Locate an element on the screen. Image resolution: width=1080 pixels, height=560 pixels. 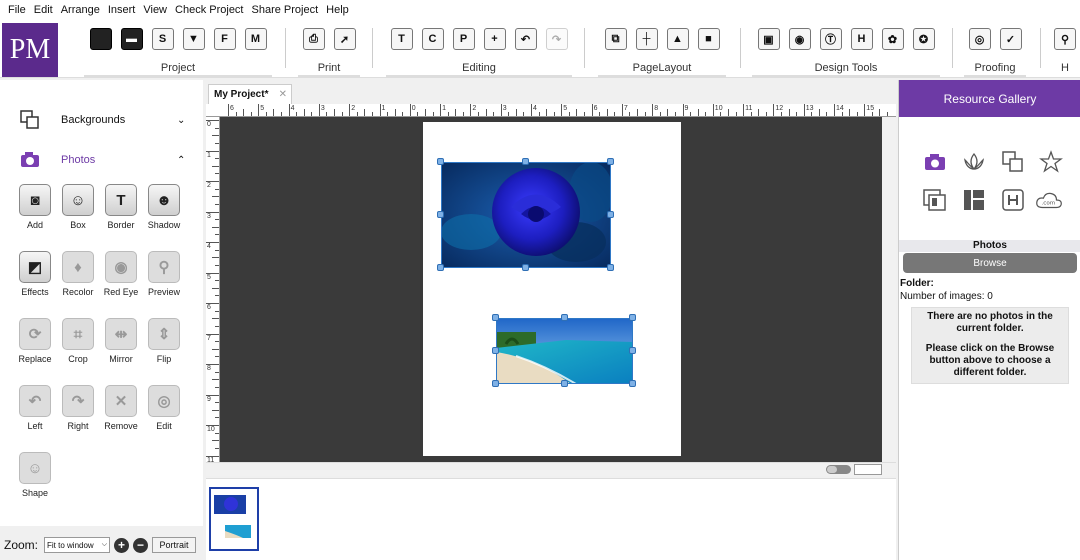
zoom-select: Fit to window is located at coordinates (77, 545).